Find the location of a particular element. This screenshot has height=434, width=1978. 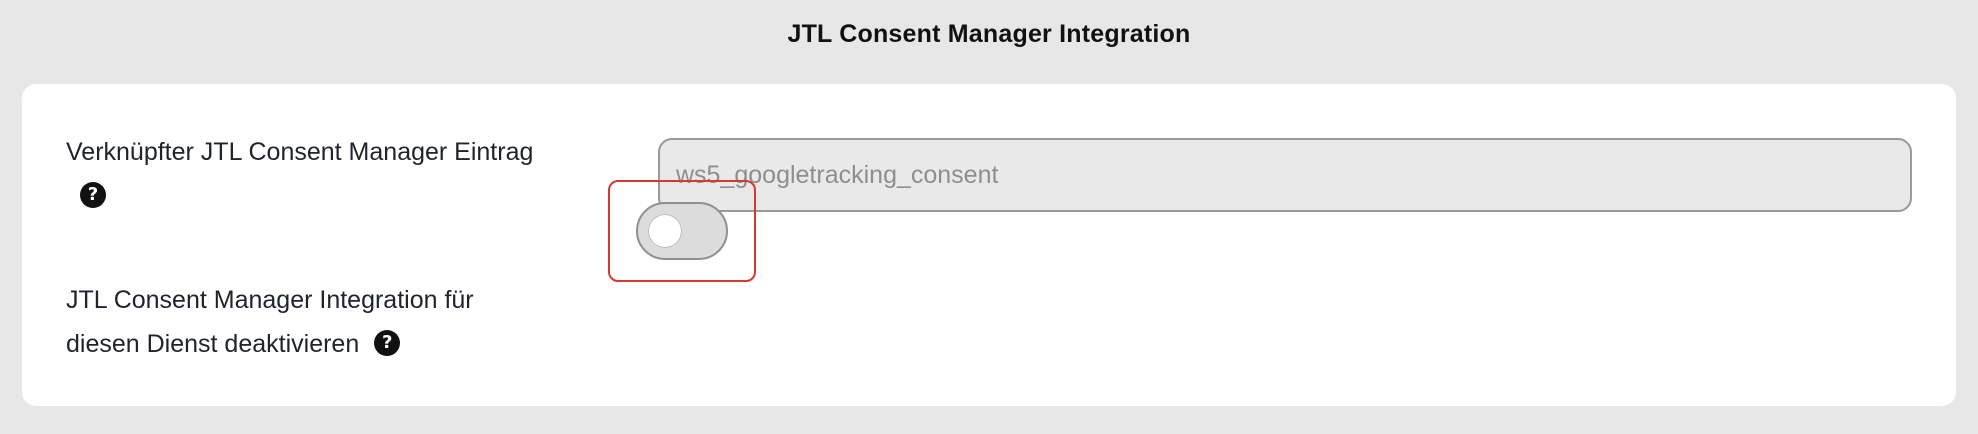

disable-integration-label-line2-wrap: diesen Dienst deaktivieren ? is located at coordinates (346, 344).